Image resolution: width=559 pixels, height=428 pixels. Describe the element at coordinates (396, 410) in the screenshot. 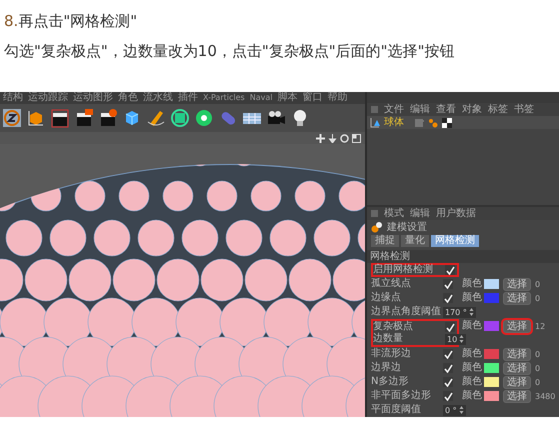

I see `setting-label: 平面度阈值` at that location.